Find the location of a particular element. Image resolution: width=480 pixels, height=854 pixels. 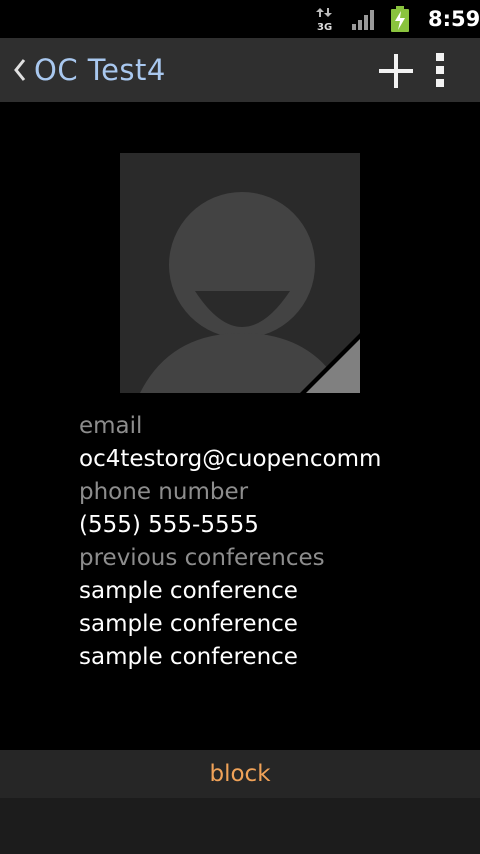

block-label: block is located at coordinates (240, 774).